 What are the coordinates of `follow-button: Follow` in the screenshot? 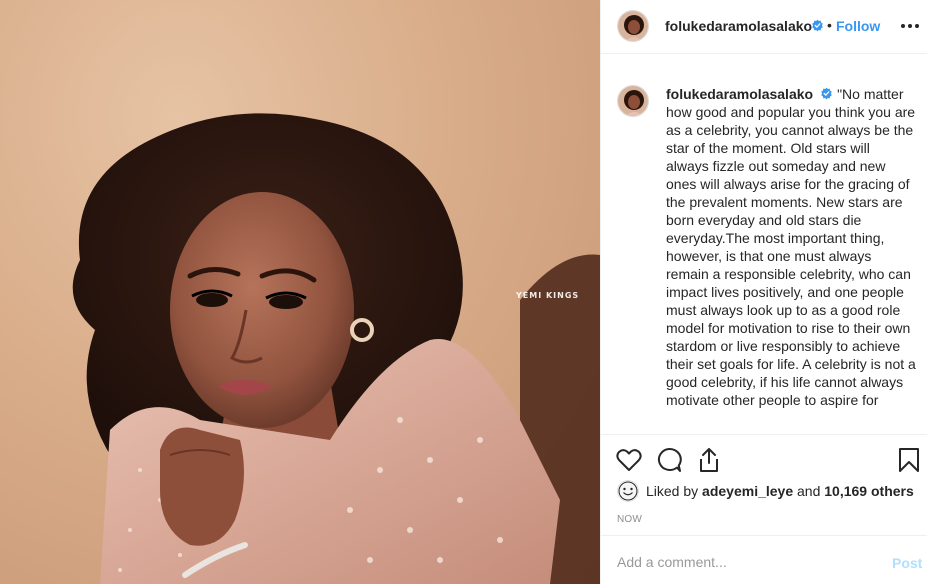 It's located at (858, 26).